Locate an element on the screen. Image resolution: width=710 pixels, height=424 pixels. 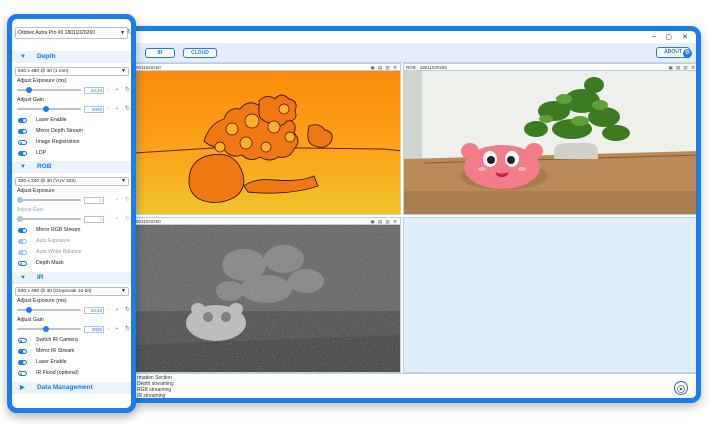
rgb-gain-slider is located at coordinates (49, 219).